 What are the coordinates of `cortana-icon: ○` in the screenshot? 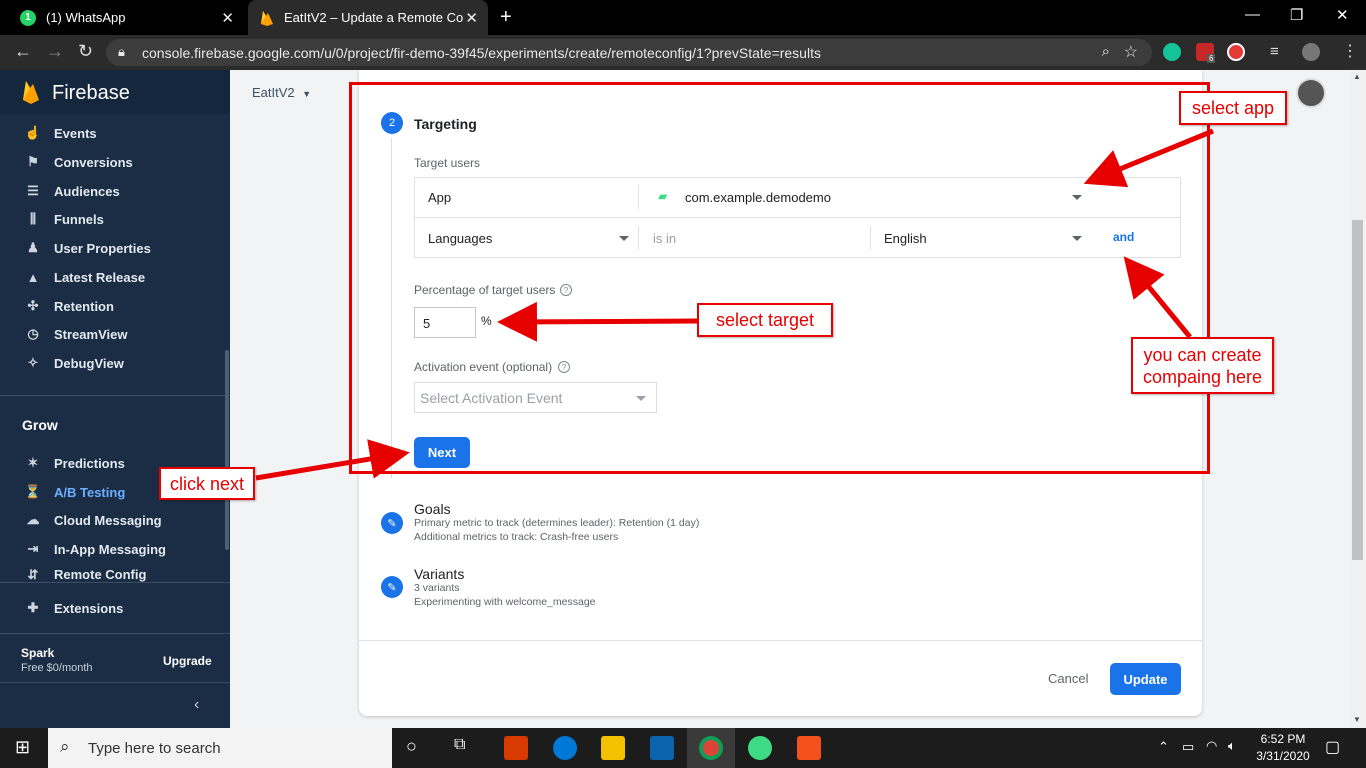 It's located at (411, 746).